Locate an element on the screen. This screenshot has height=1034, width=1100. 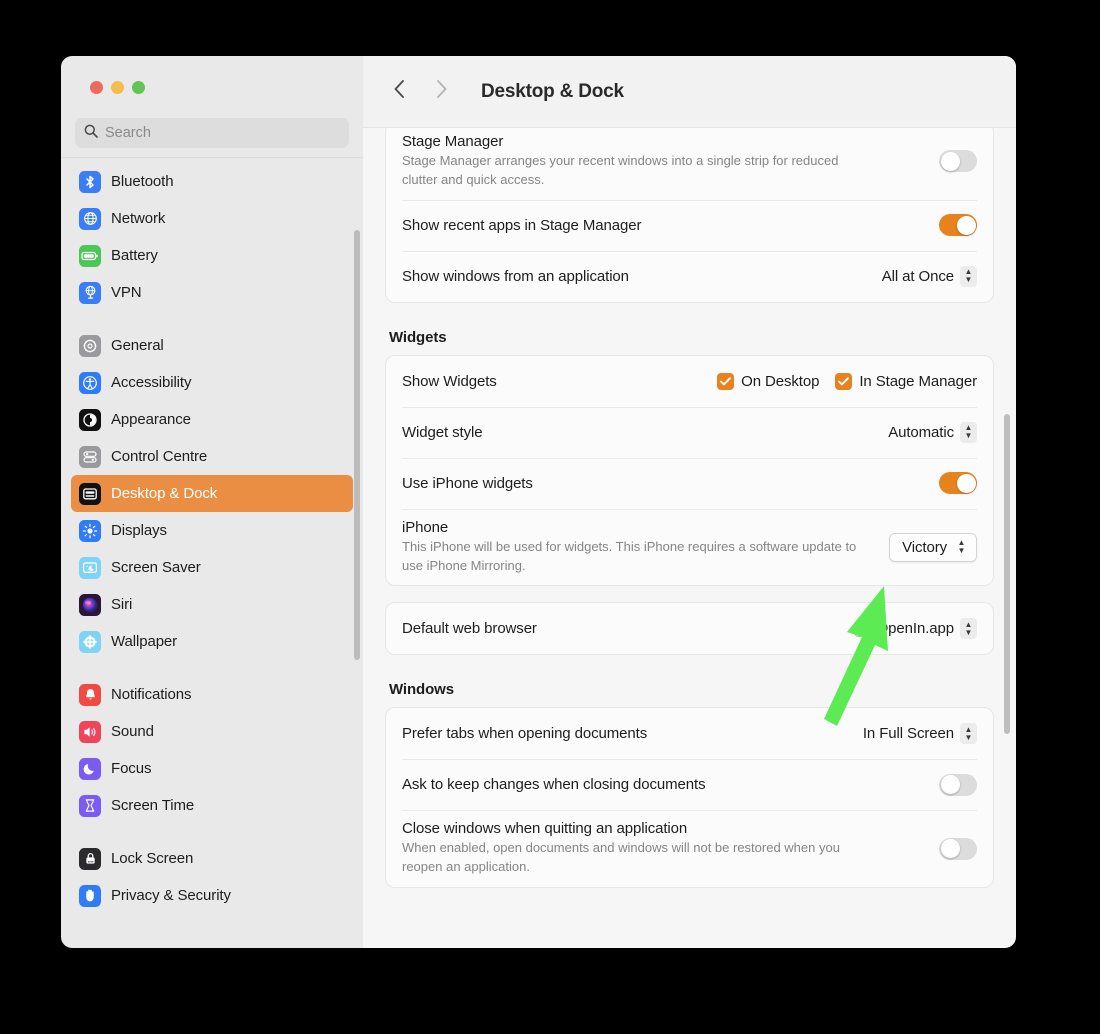
row-text: Prefer tabs when opening documents is located at coordinates (627, 733).